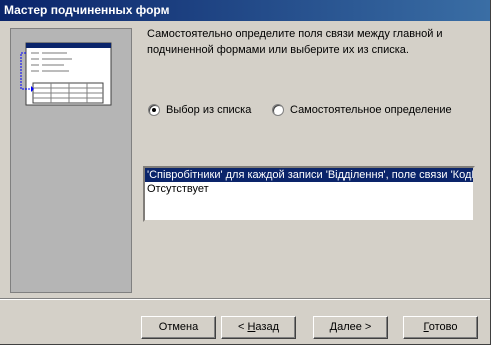 Image resolution: width=491 pixels, height=345 pixels. What do you see at coordinates (278, 110) in the screenshot?
I see `radio-button-unchecked` at bounding box center [278, 110].